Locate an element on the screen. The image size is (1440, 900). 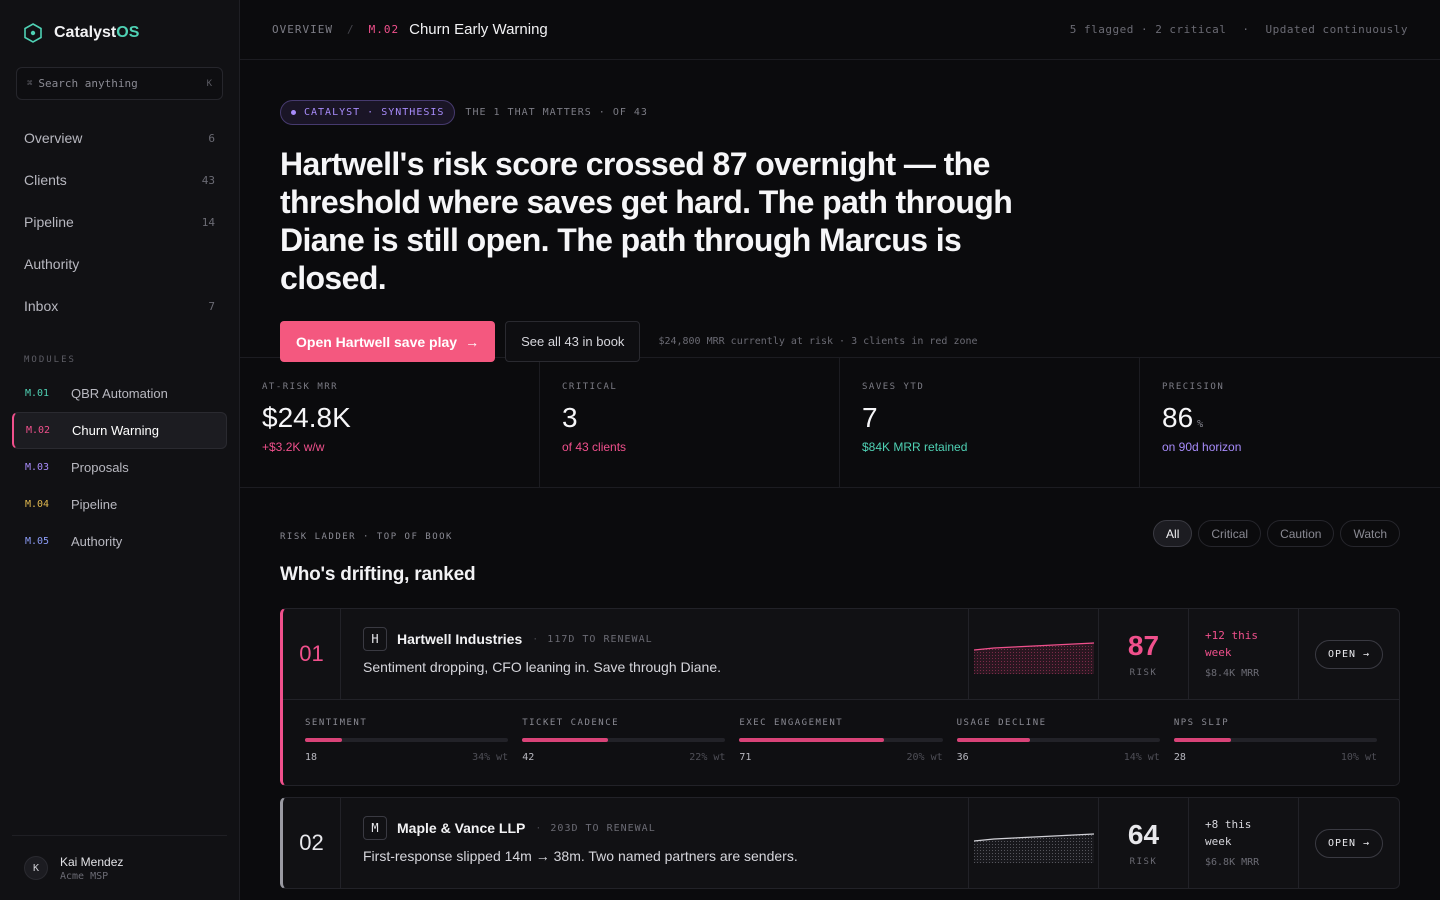
nav-item-pipeline: Pipeline 14 is located at coordinates (119, 222).